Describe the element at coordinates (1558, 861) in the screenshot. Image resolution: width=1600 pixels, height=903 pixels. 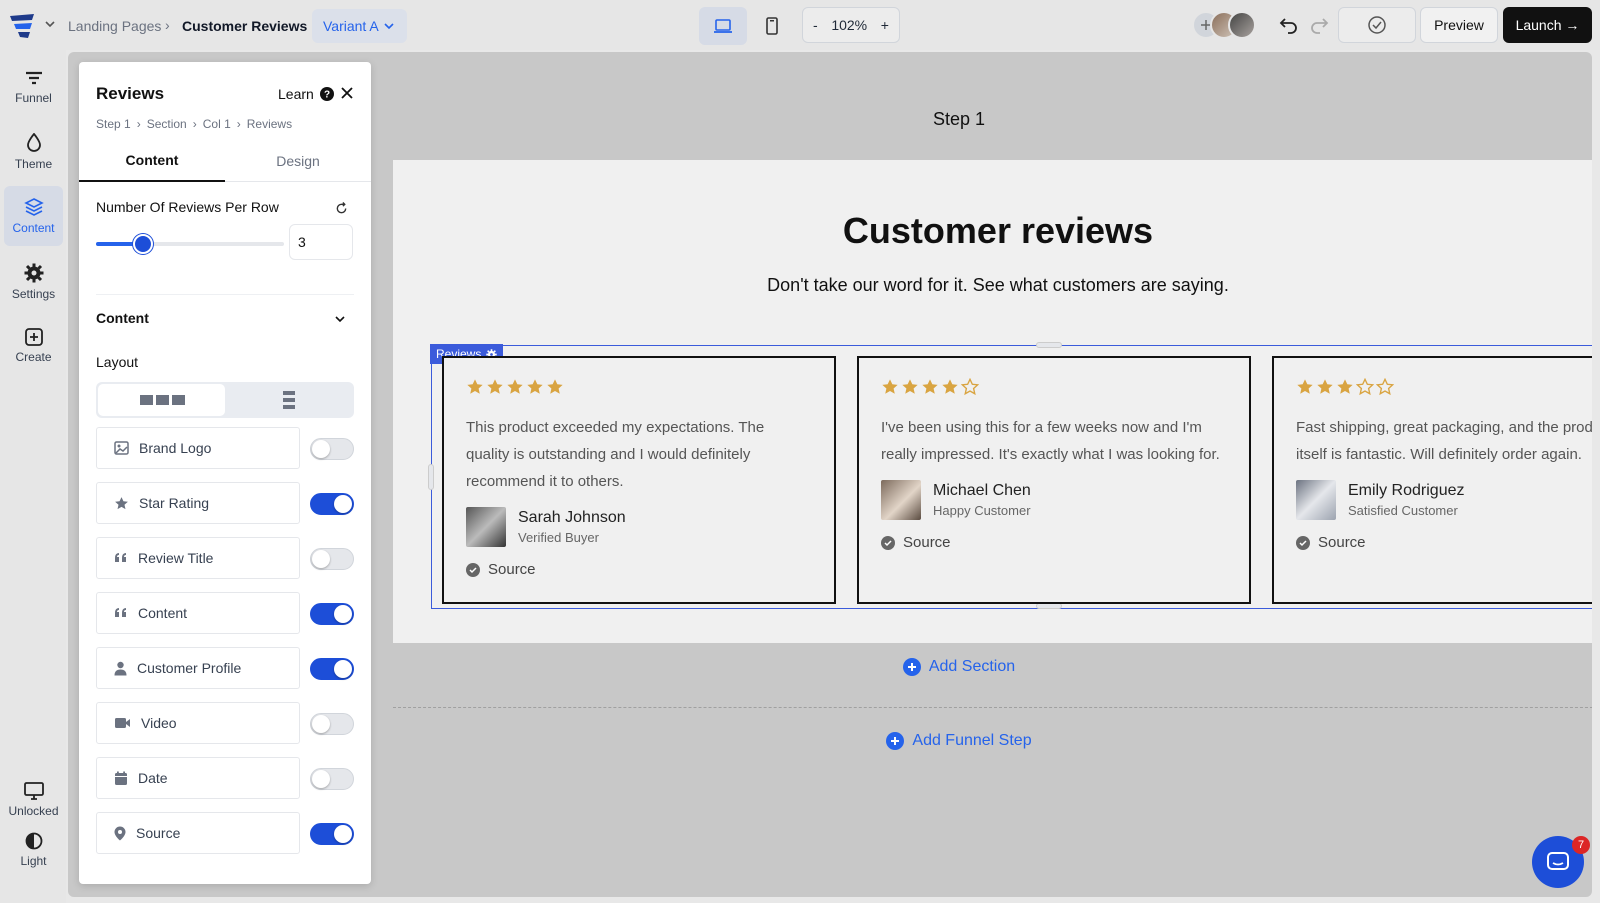
I see `chat-icon` at that location.